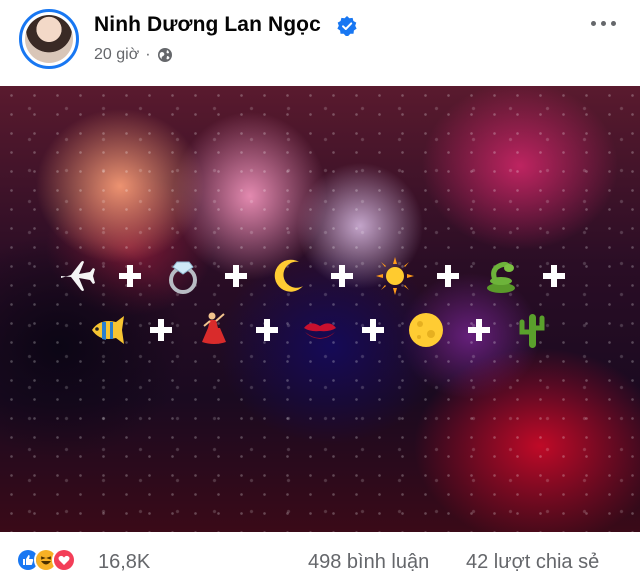  Describe the element at coordinates (46, 560) in the screenshot. I see `reaction-icons` at that location.